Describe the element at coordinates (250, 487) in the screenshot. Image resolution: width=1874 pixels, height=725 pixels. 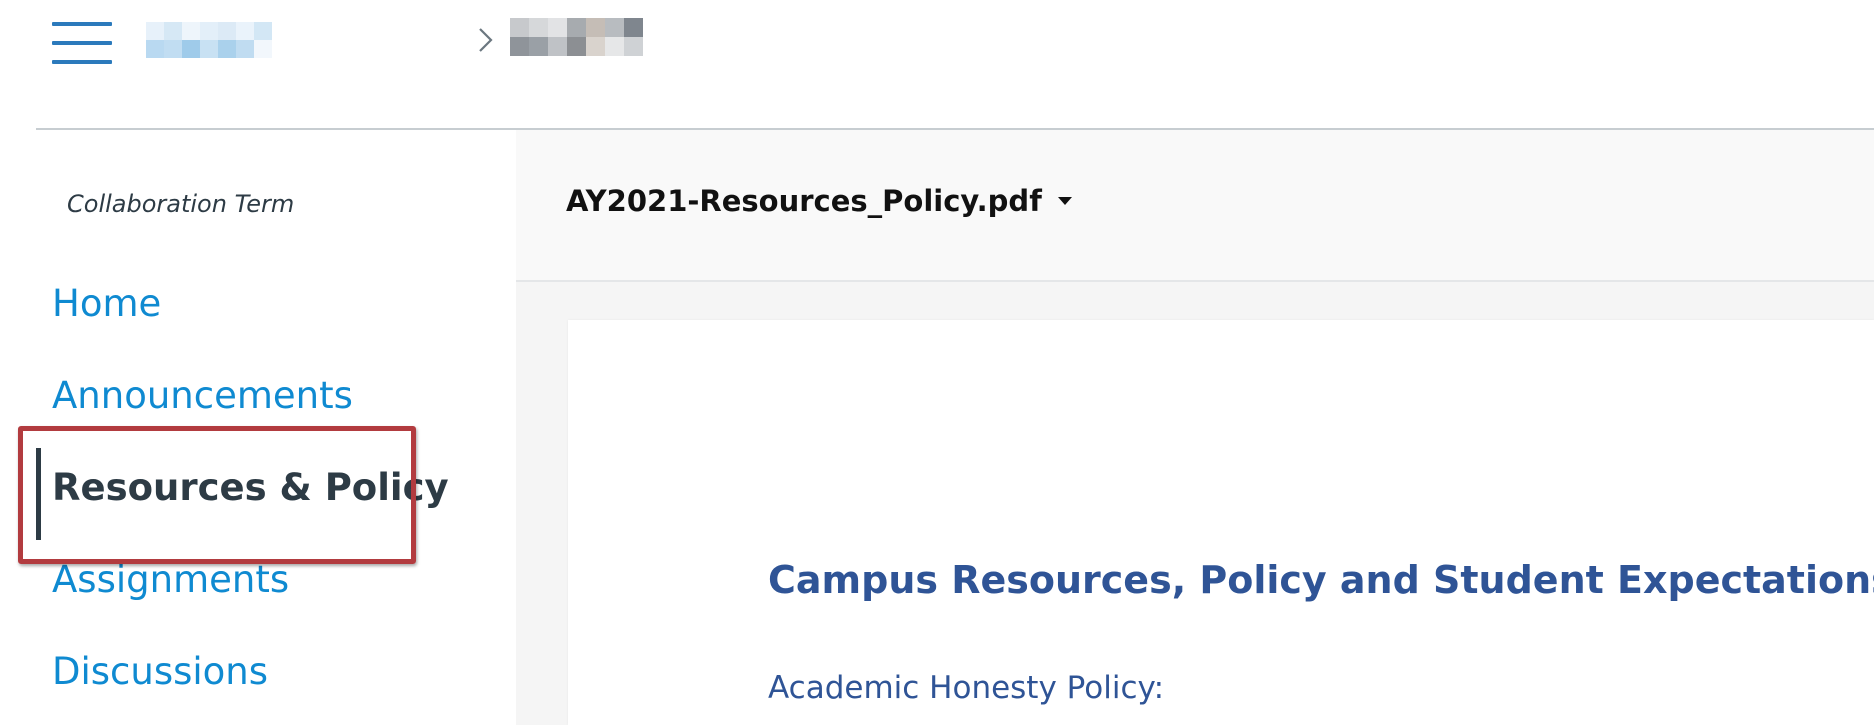
I see `nav-link-resources-policy: Resources & Policy` at that location.